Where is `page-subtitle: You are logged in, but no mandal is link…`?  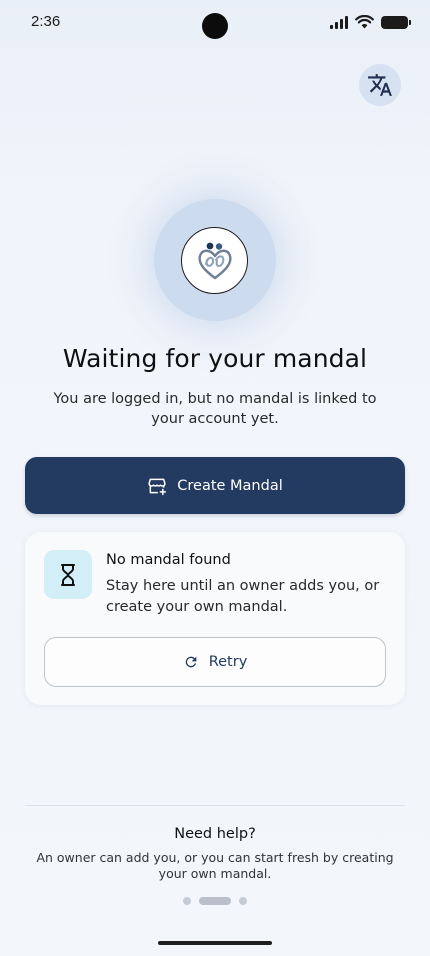
page-subtitle: You are logged in, but no mandal is link… is located at coordinates (215, 409).